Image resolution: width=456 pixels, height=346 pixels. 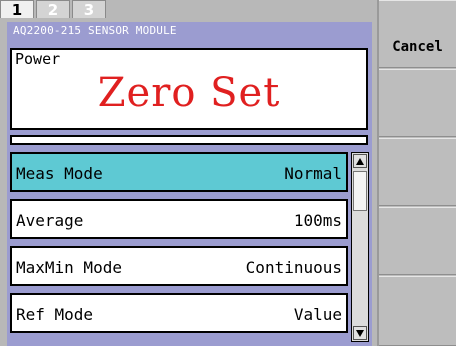 I want to click on tab-strip: 1 2 3, so click(x=188, y=11).